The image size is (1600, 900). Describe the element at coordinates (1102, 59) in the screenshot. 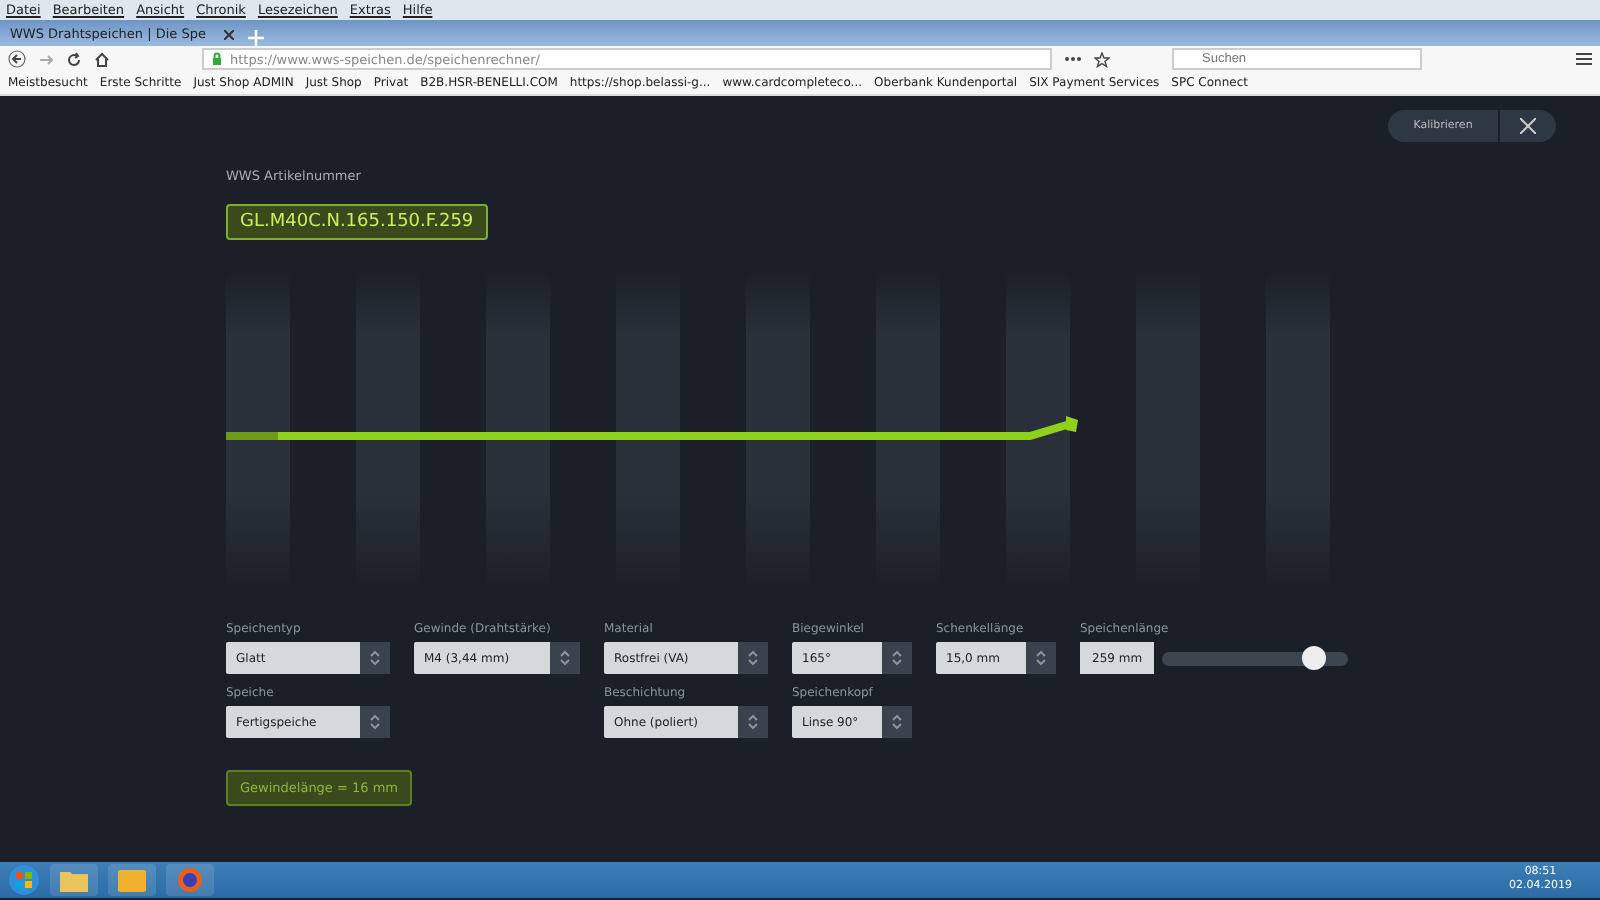

I see `star-icon` at that location.